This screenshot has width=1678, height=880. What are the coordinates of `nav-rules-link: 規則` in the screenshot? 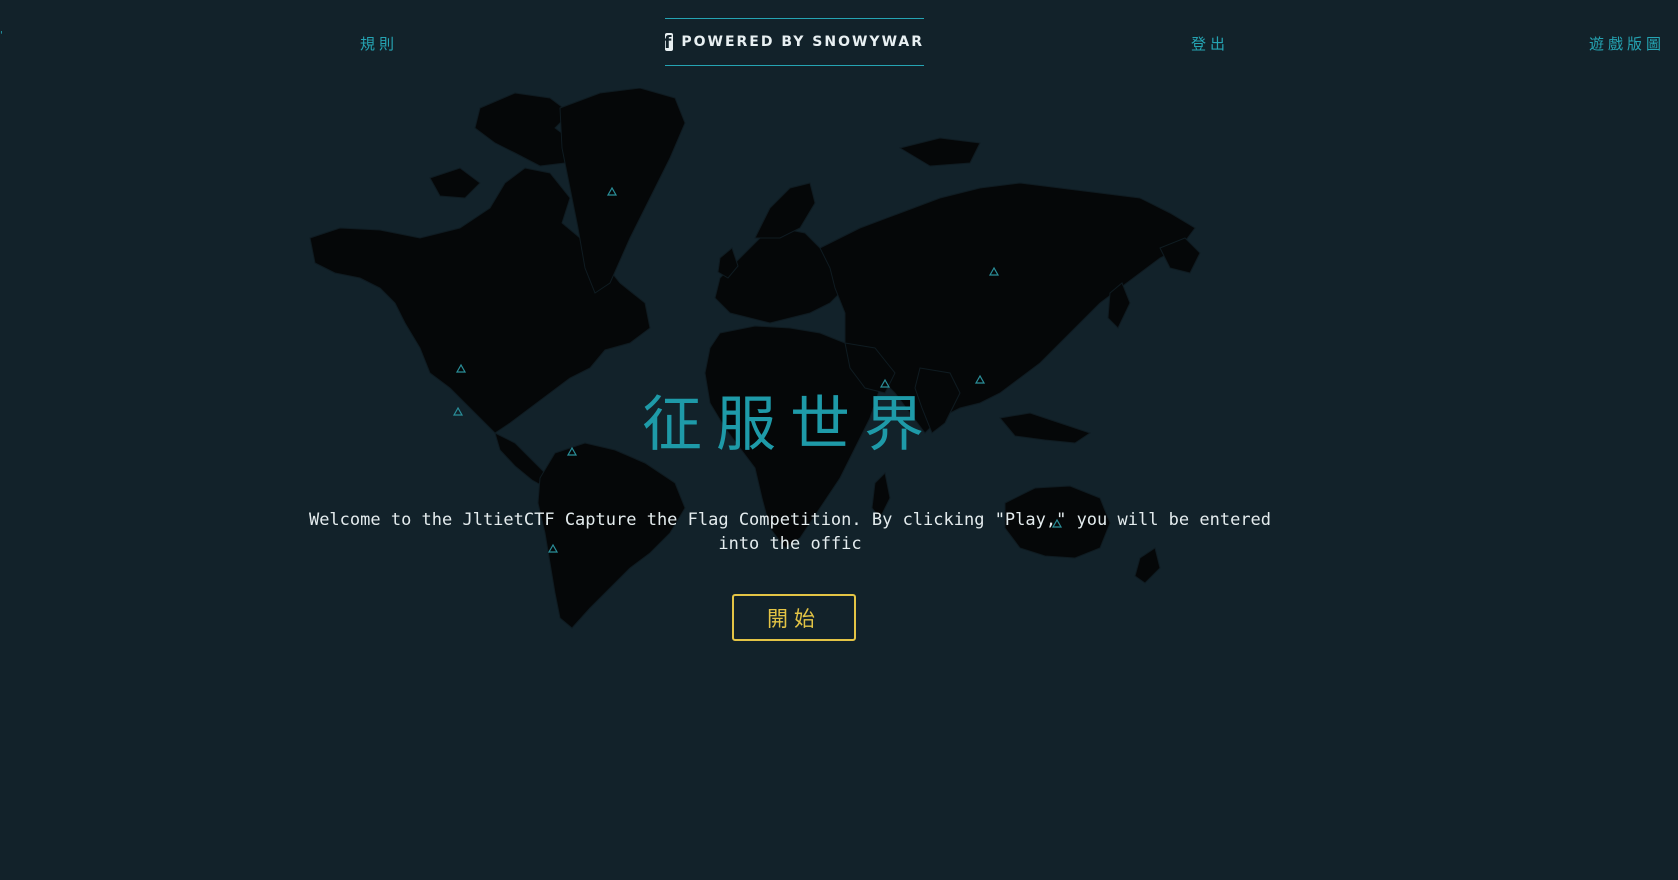 It's located at (379, 43).